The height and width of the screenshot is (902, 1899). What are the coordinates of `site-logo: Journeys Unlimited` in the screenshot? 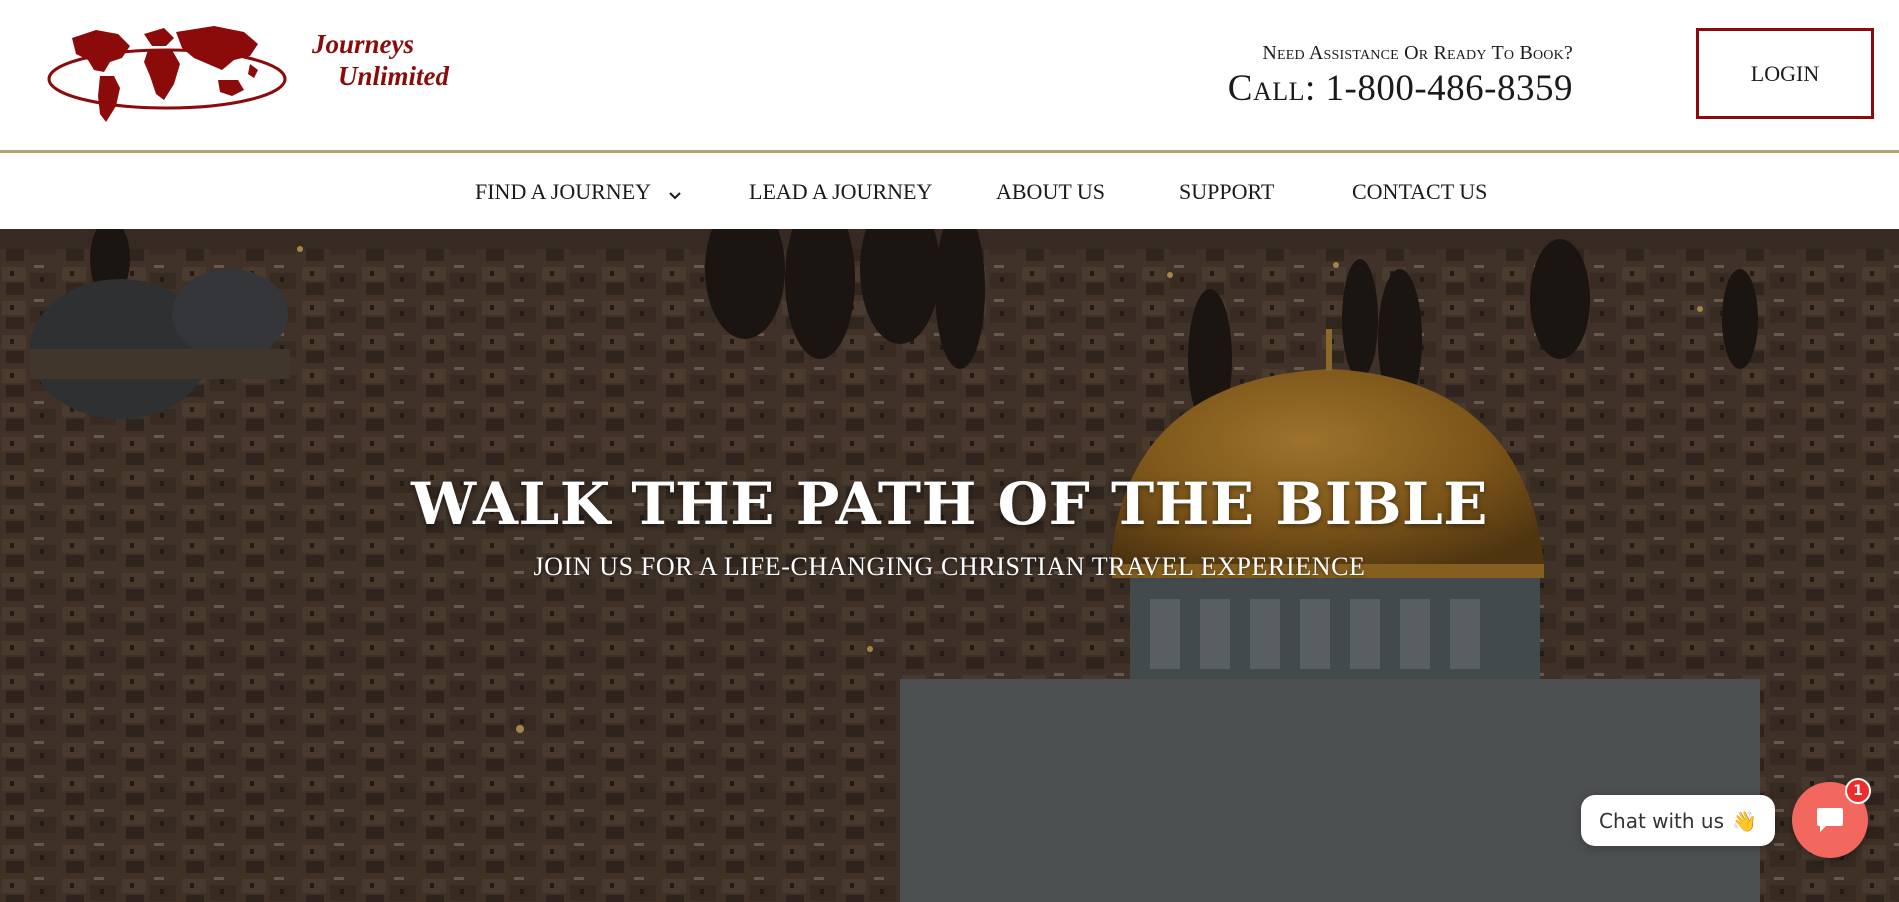 It's located at (246, 75).